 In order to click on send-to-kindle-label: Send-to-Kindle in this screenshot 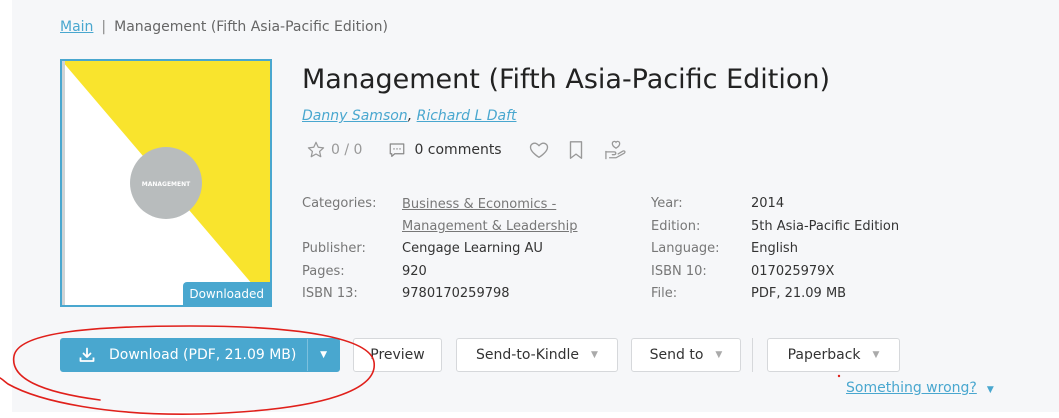, I will do `click(528, 355)`.